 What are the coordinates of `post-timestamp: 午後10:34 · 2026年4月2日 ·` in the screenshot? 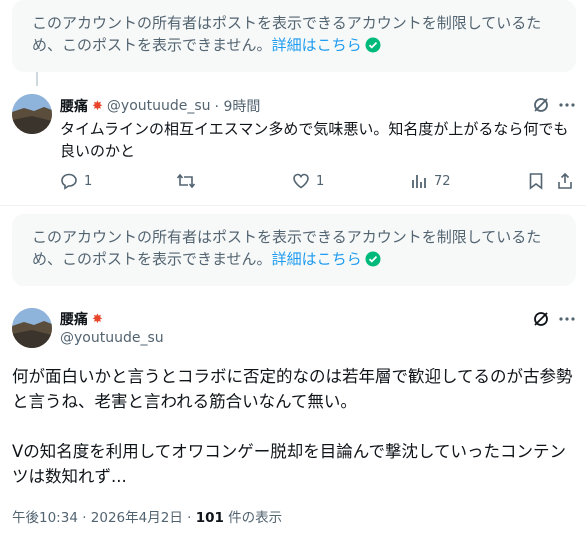 It's located at (104, 518).